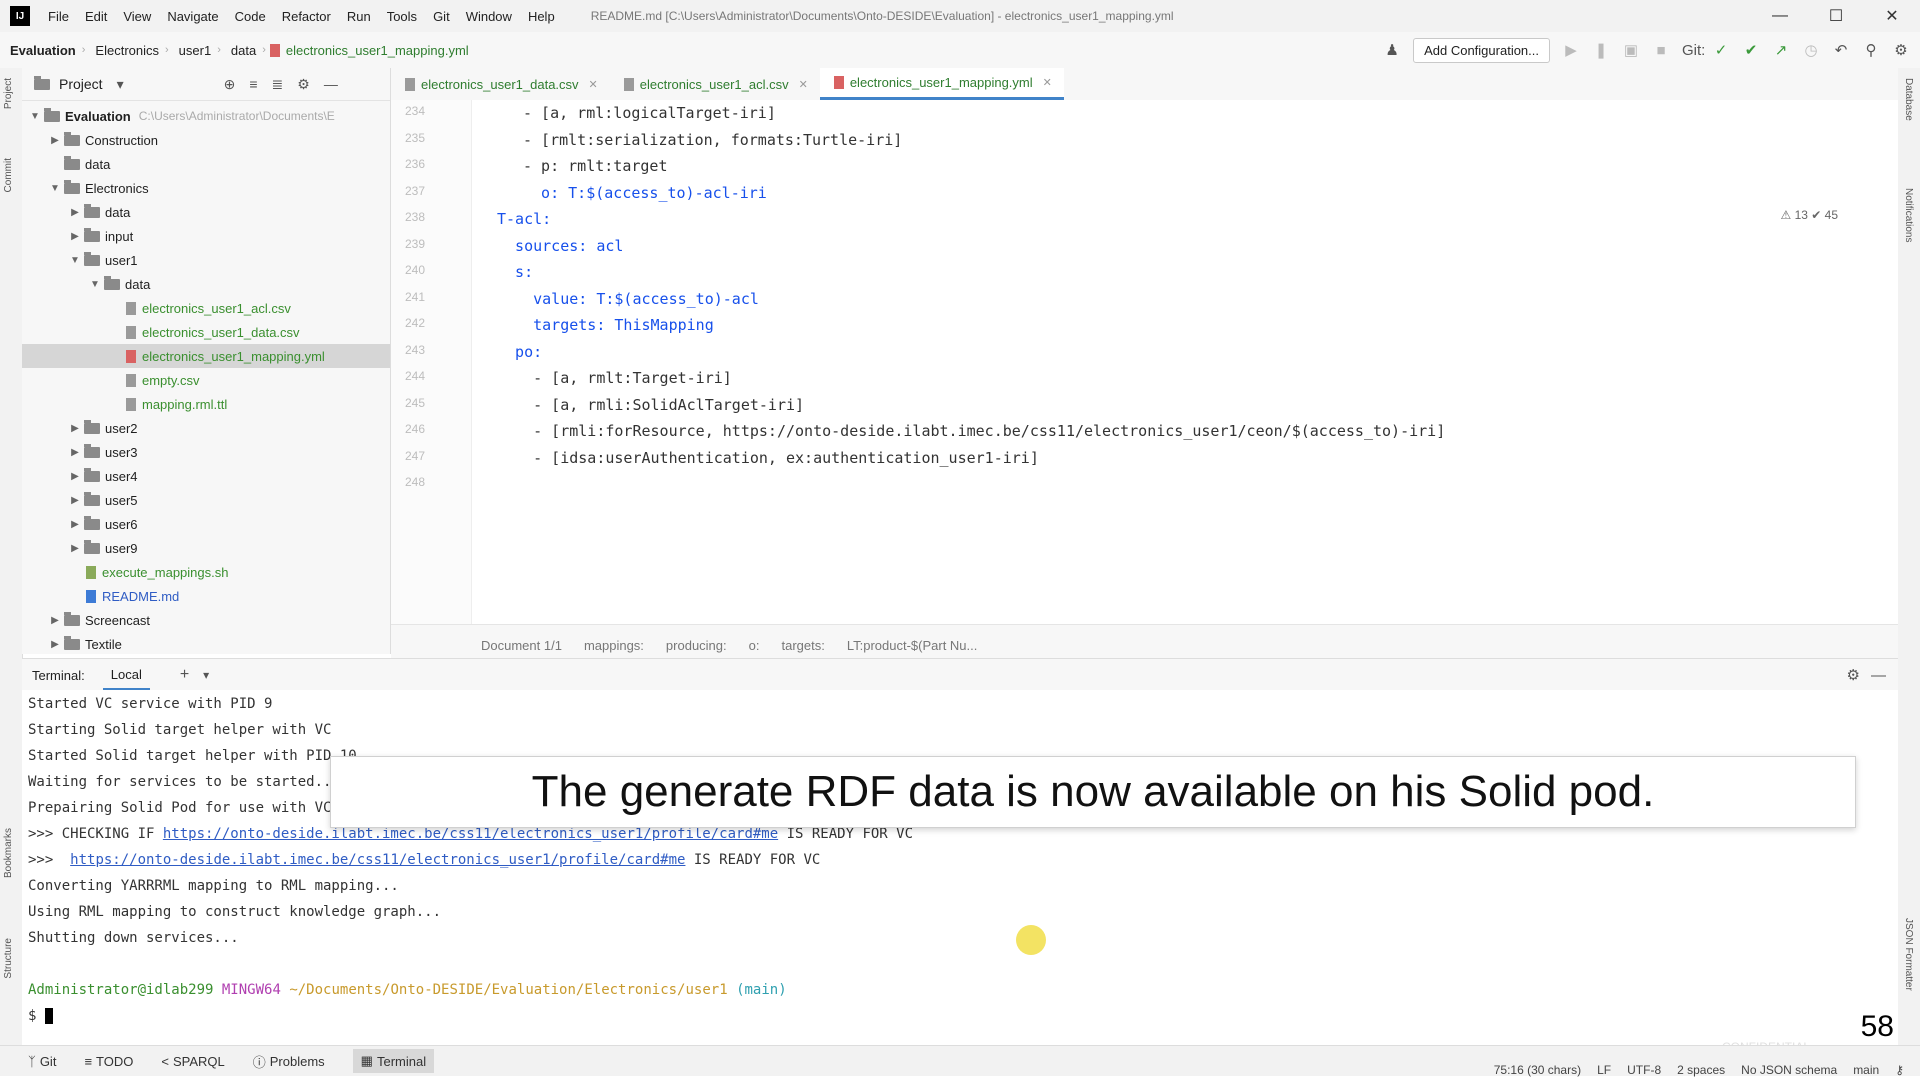  What do you see at coordinates (243, 50) in the screenshot?
I see `breadcrumb-data: data` at bounding box center [243, 50].